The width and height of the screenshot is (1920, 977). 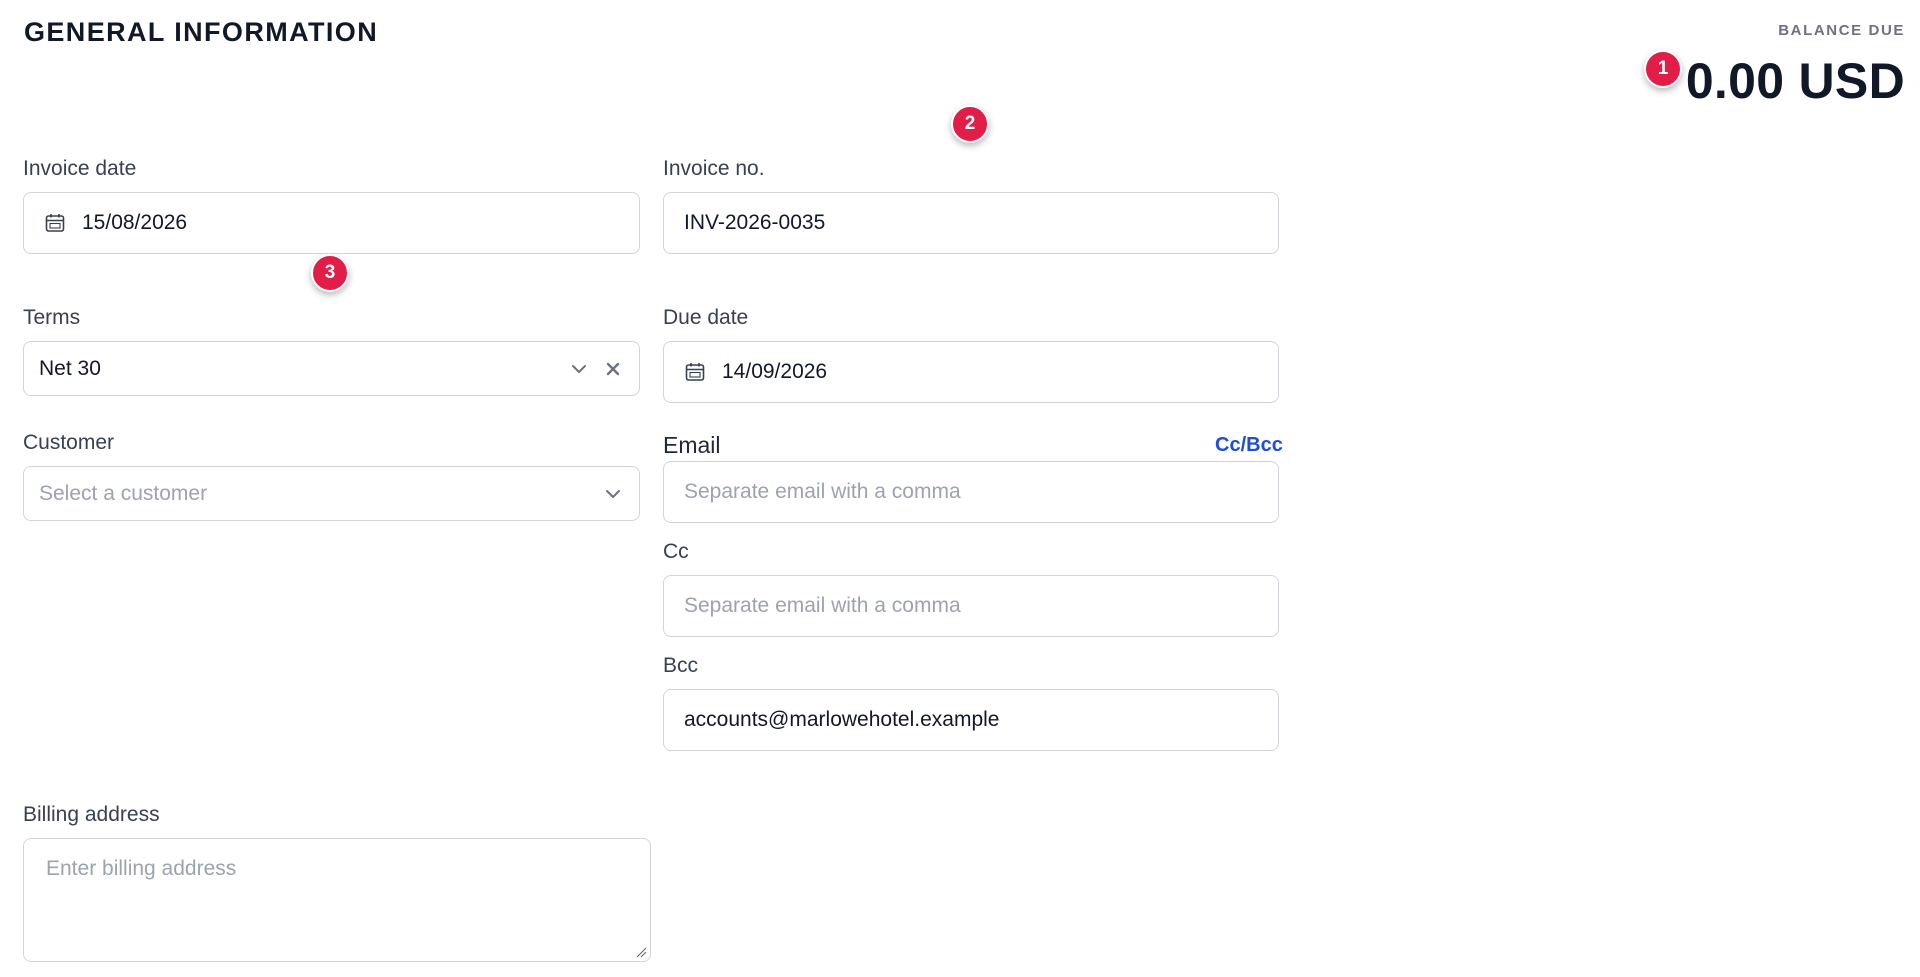 What do you see at coordinates (123, 493) in the screenshot?
I see `customer-placeholder: Select a customer` at bounding box center [123, 493].